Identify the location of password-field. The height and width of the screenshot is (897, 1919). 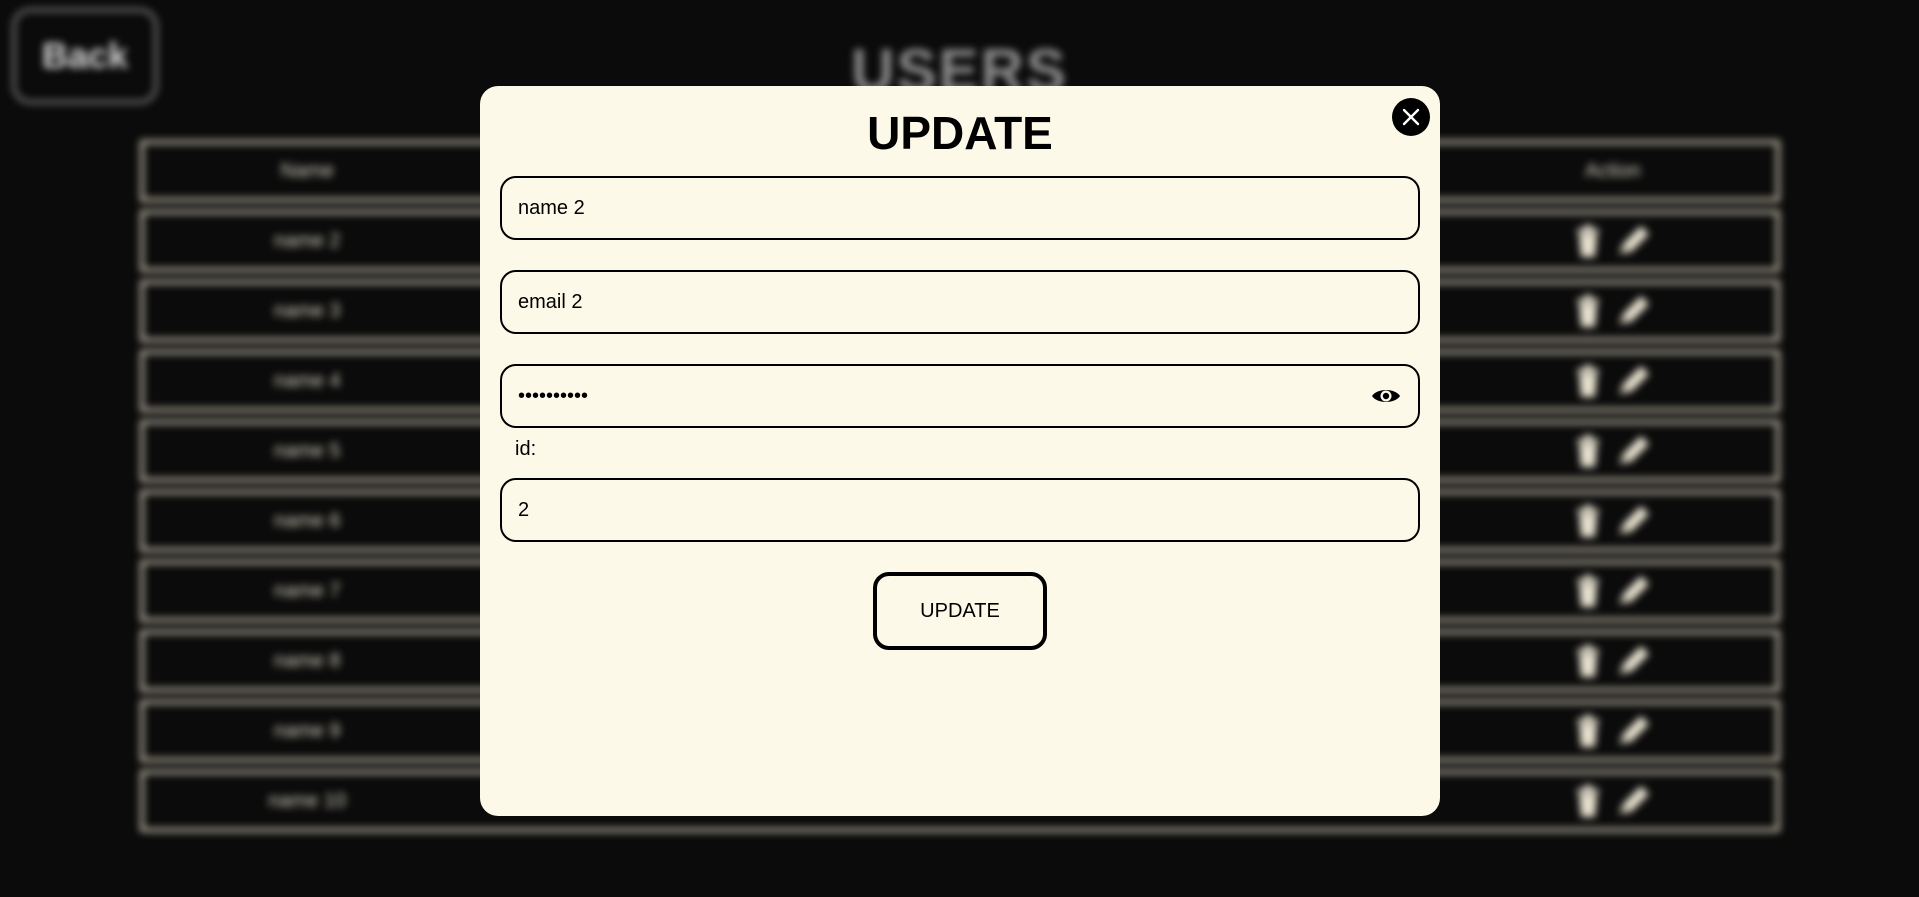
(960, 396).